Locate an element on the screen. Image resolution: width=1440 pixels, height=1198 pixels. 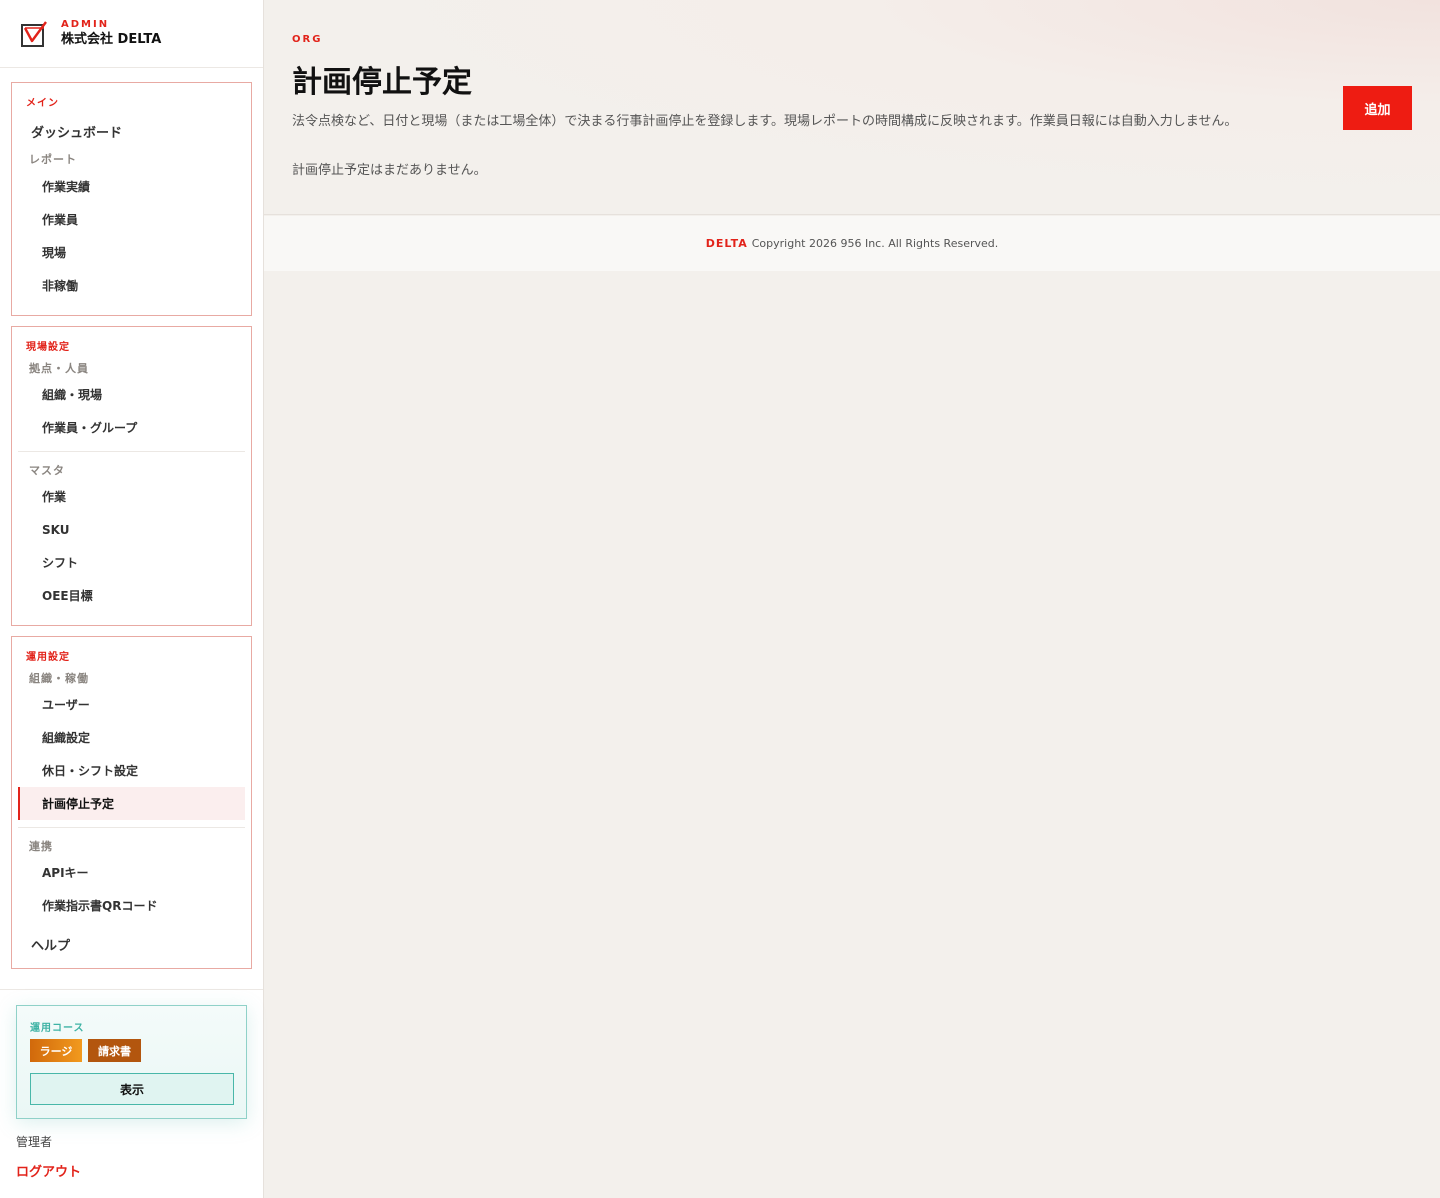
nav-sub-label: マスタ is located at coordinates (47, 470).